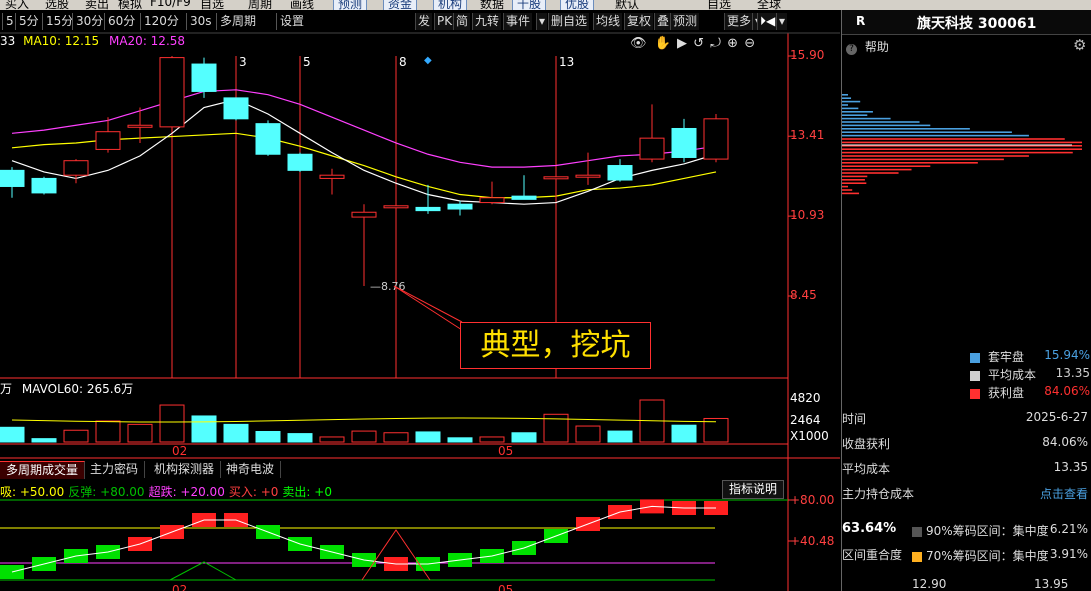 Image resolution: width=1091 pixels, height=591 pixels. What do you see at coordinates (1067, 391) in the screenshot?
I see `legend-value: 84.06%` at bounding box center [1067, 391].